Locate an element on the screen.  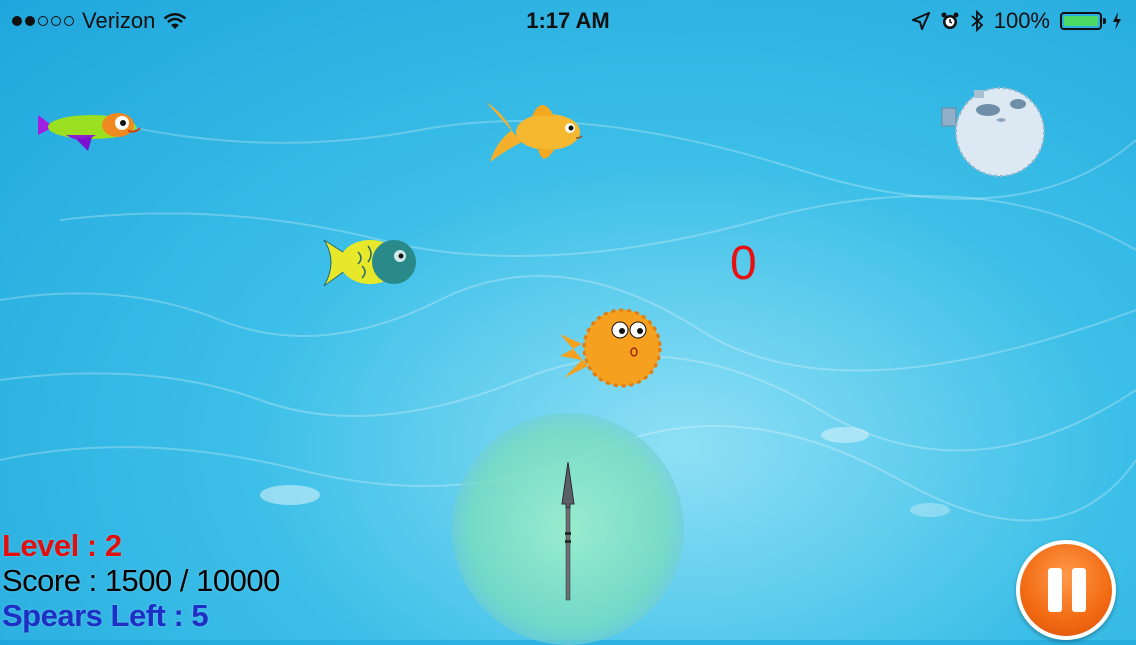
level-label: Level : 2 is located at coordinates (62, 545).